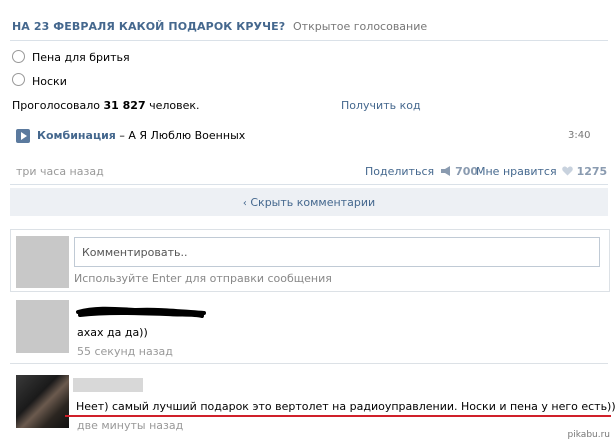 This screenshot has width=616, height=445. What do you see at coordinates (592, 171) in the screenshot?
I see `like-count: 1275` at bounding box center [592, 171].